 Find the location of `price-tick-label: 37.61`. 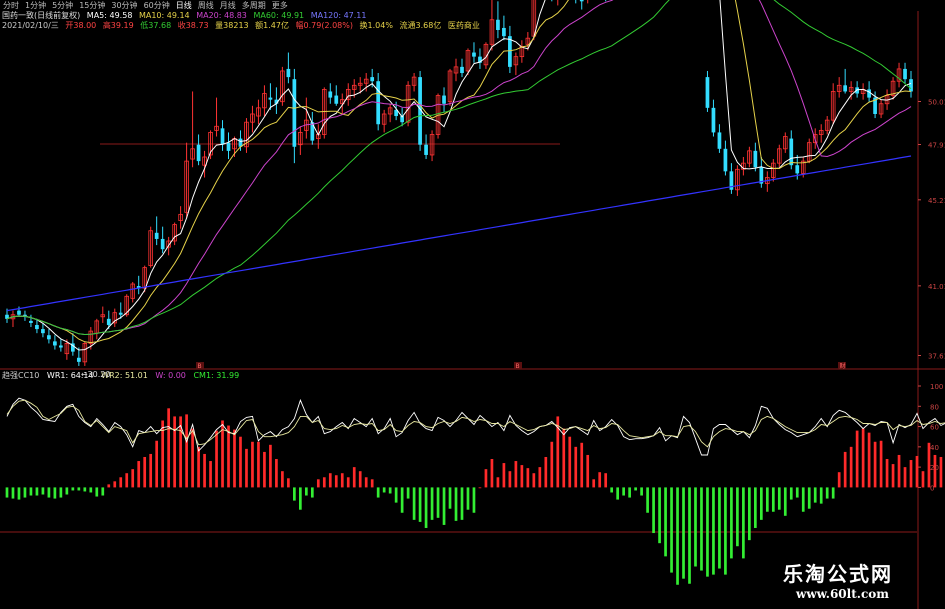

price-tick-label: 37.61 is located at coordinates (936, 357).